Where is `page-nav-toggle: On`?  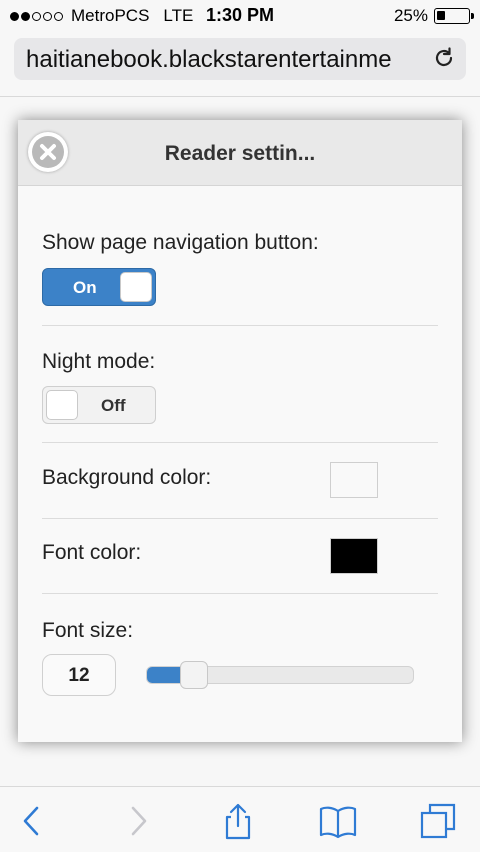
page-nav-toggle: On is located at coordinates (99, 287).